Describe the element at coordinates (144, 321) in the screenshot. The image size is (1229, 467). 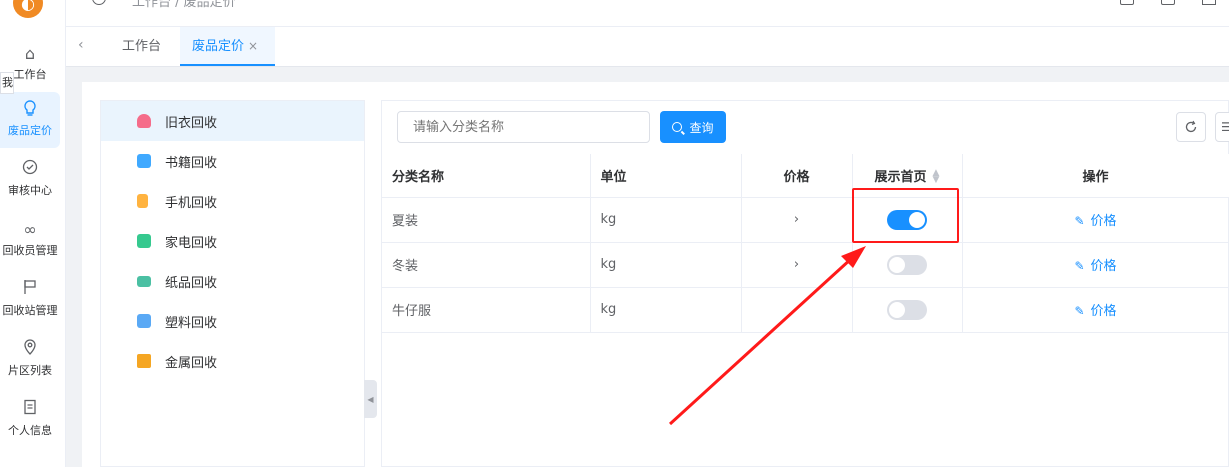
I see `plastic-bottle-icon` at that location.